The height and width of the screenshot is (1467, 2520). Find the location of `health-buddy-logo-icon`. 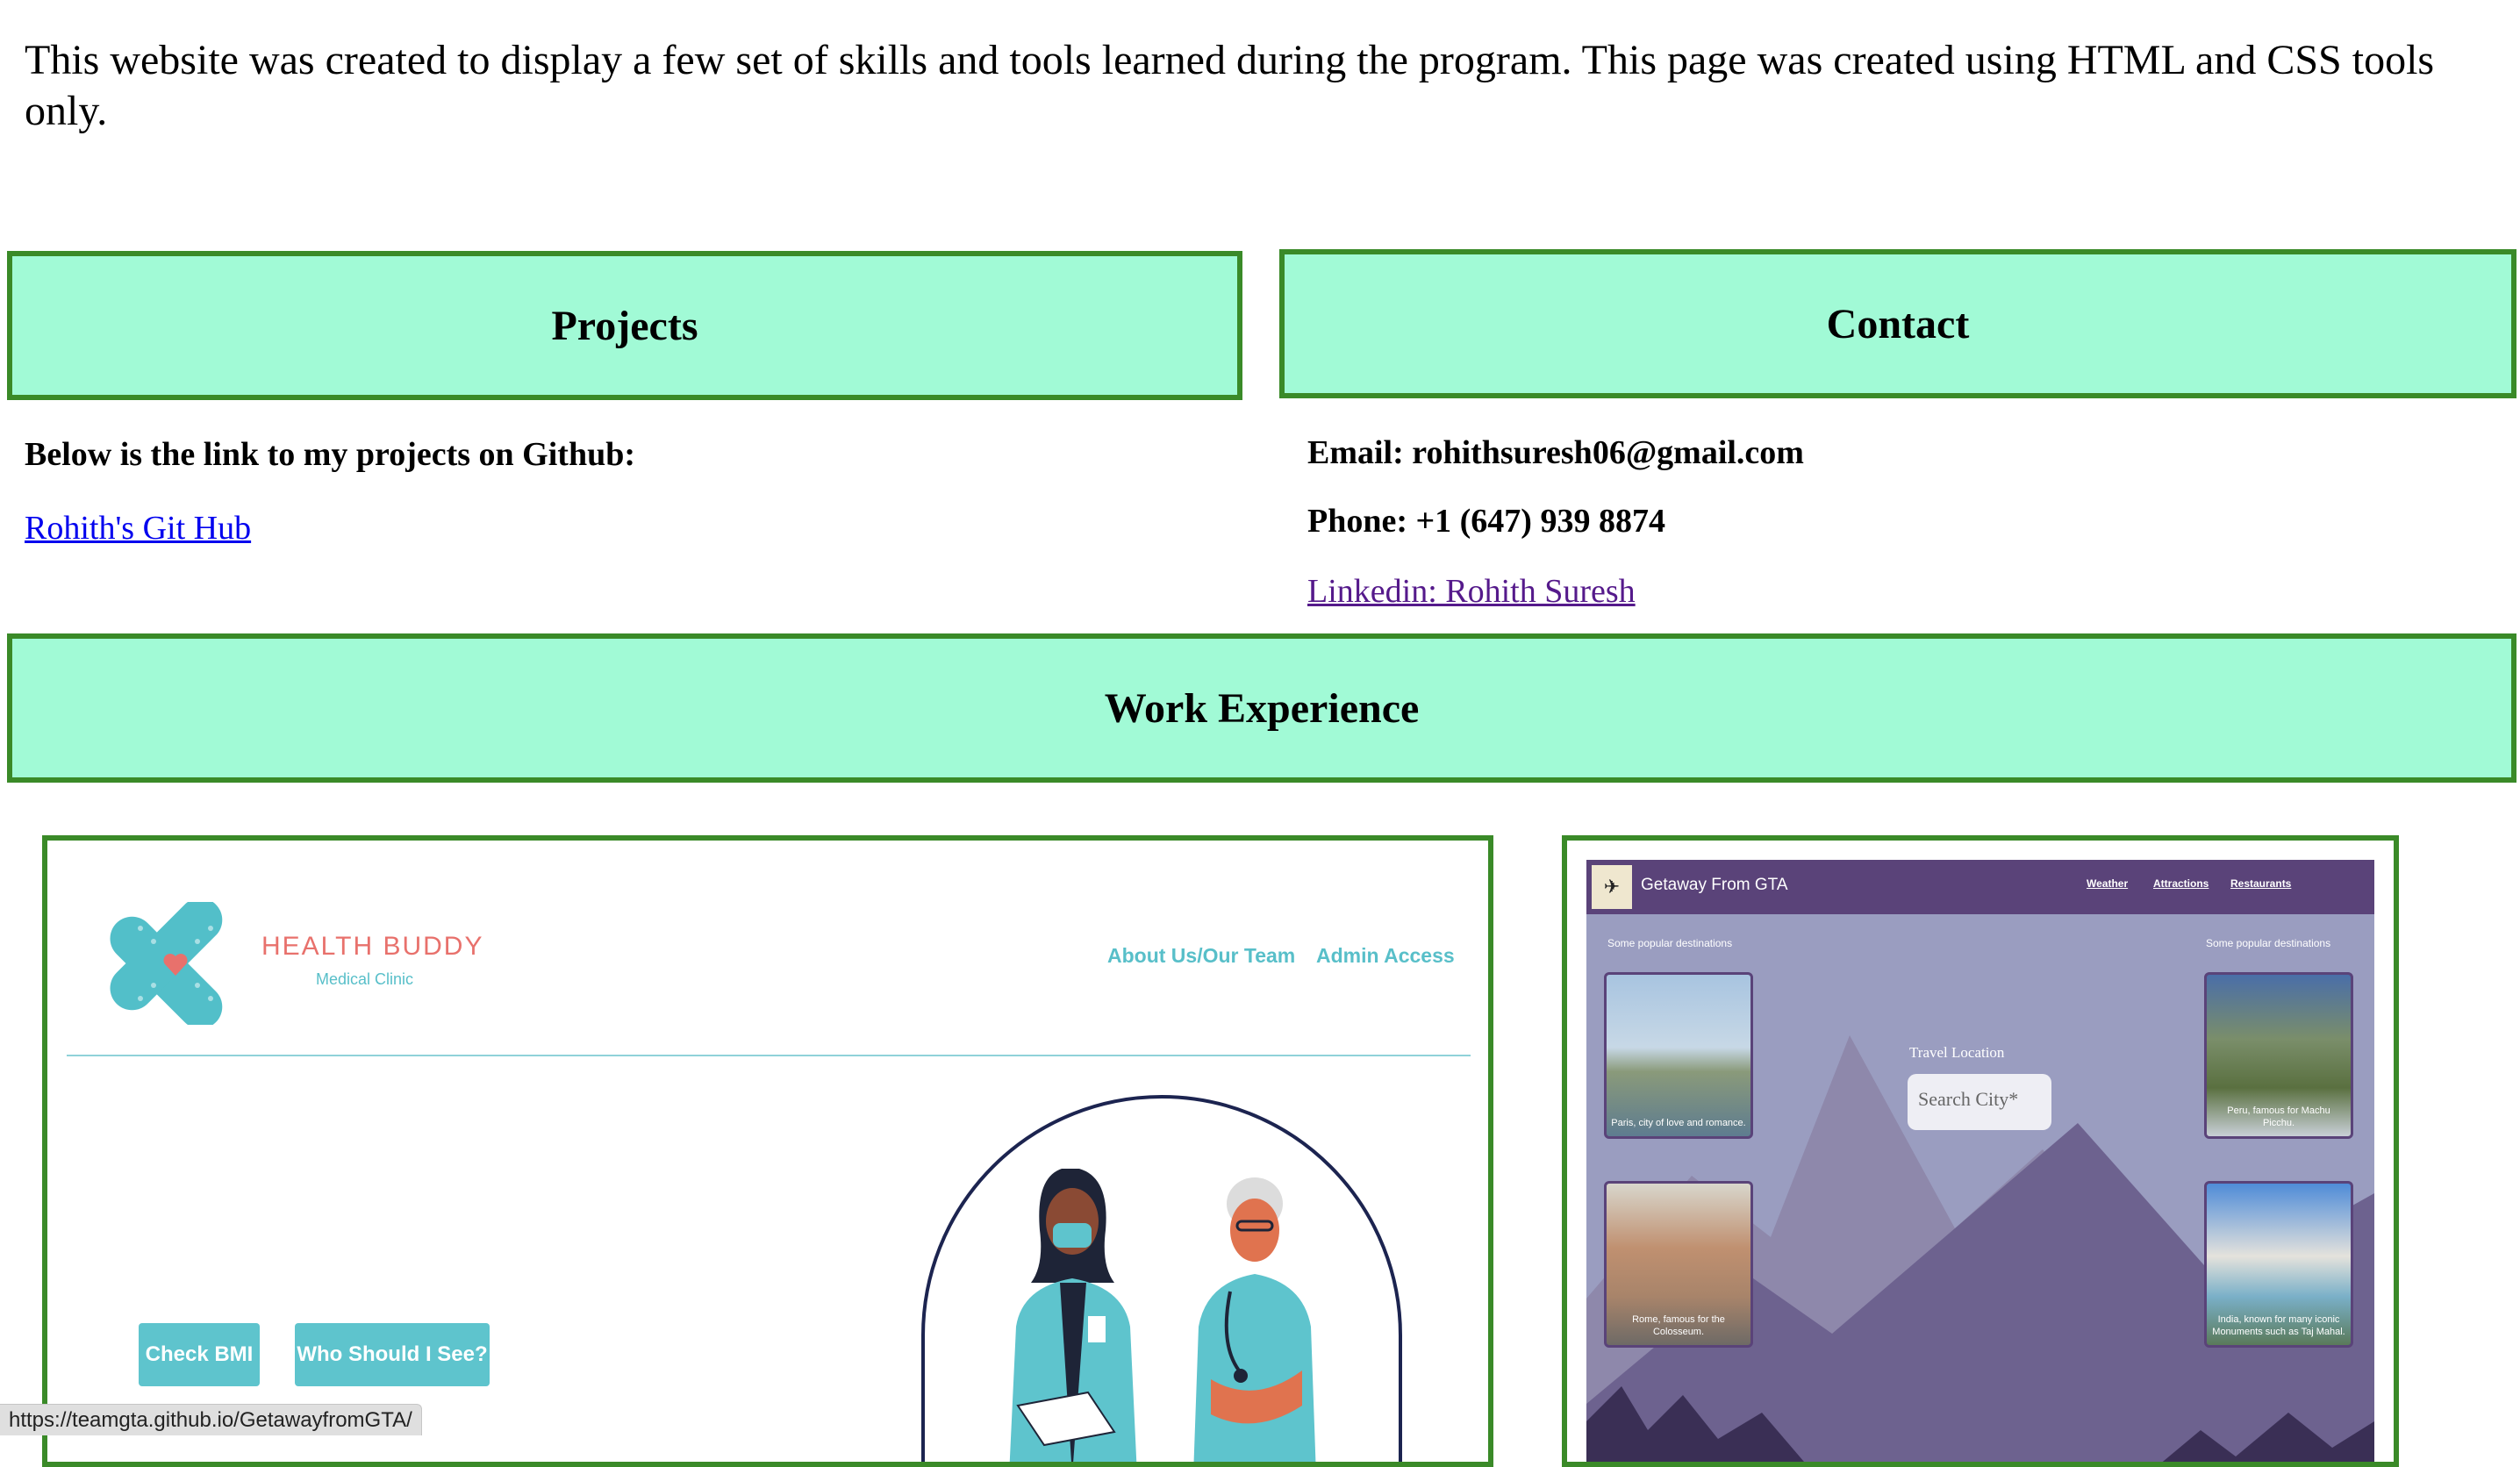

health-buddy-logo-icon is located at coordinates (166, 963).